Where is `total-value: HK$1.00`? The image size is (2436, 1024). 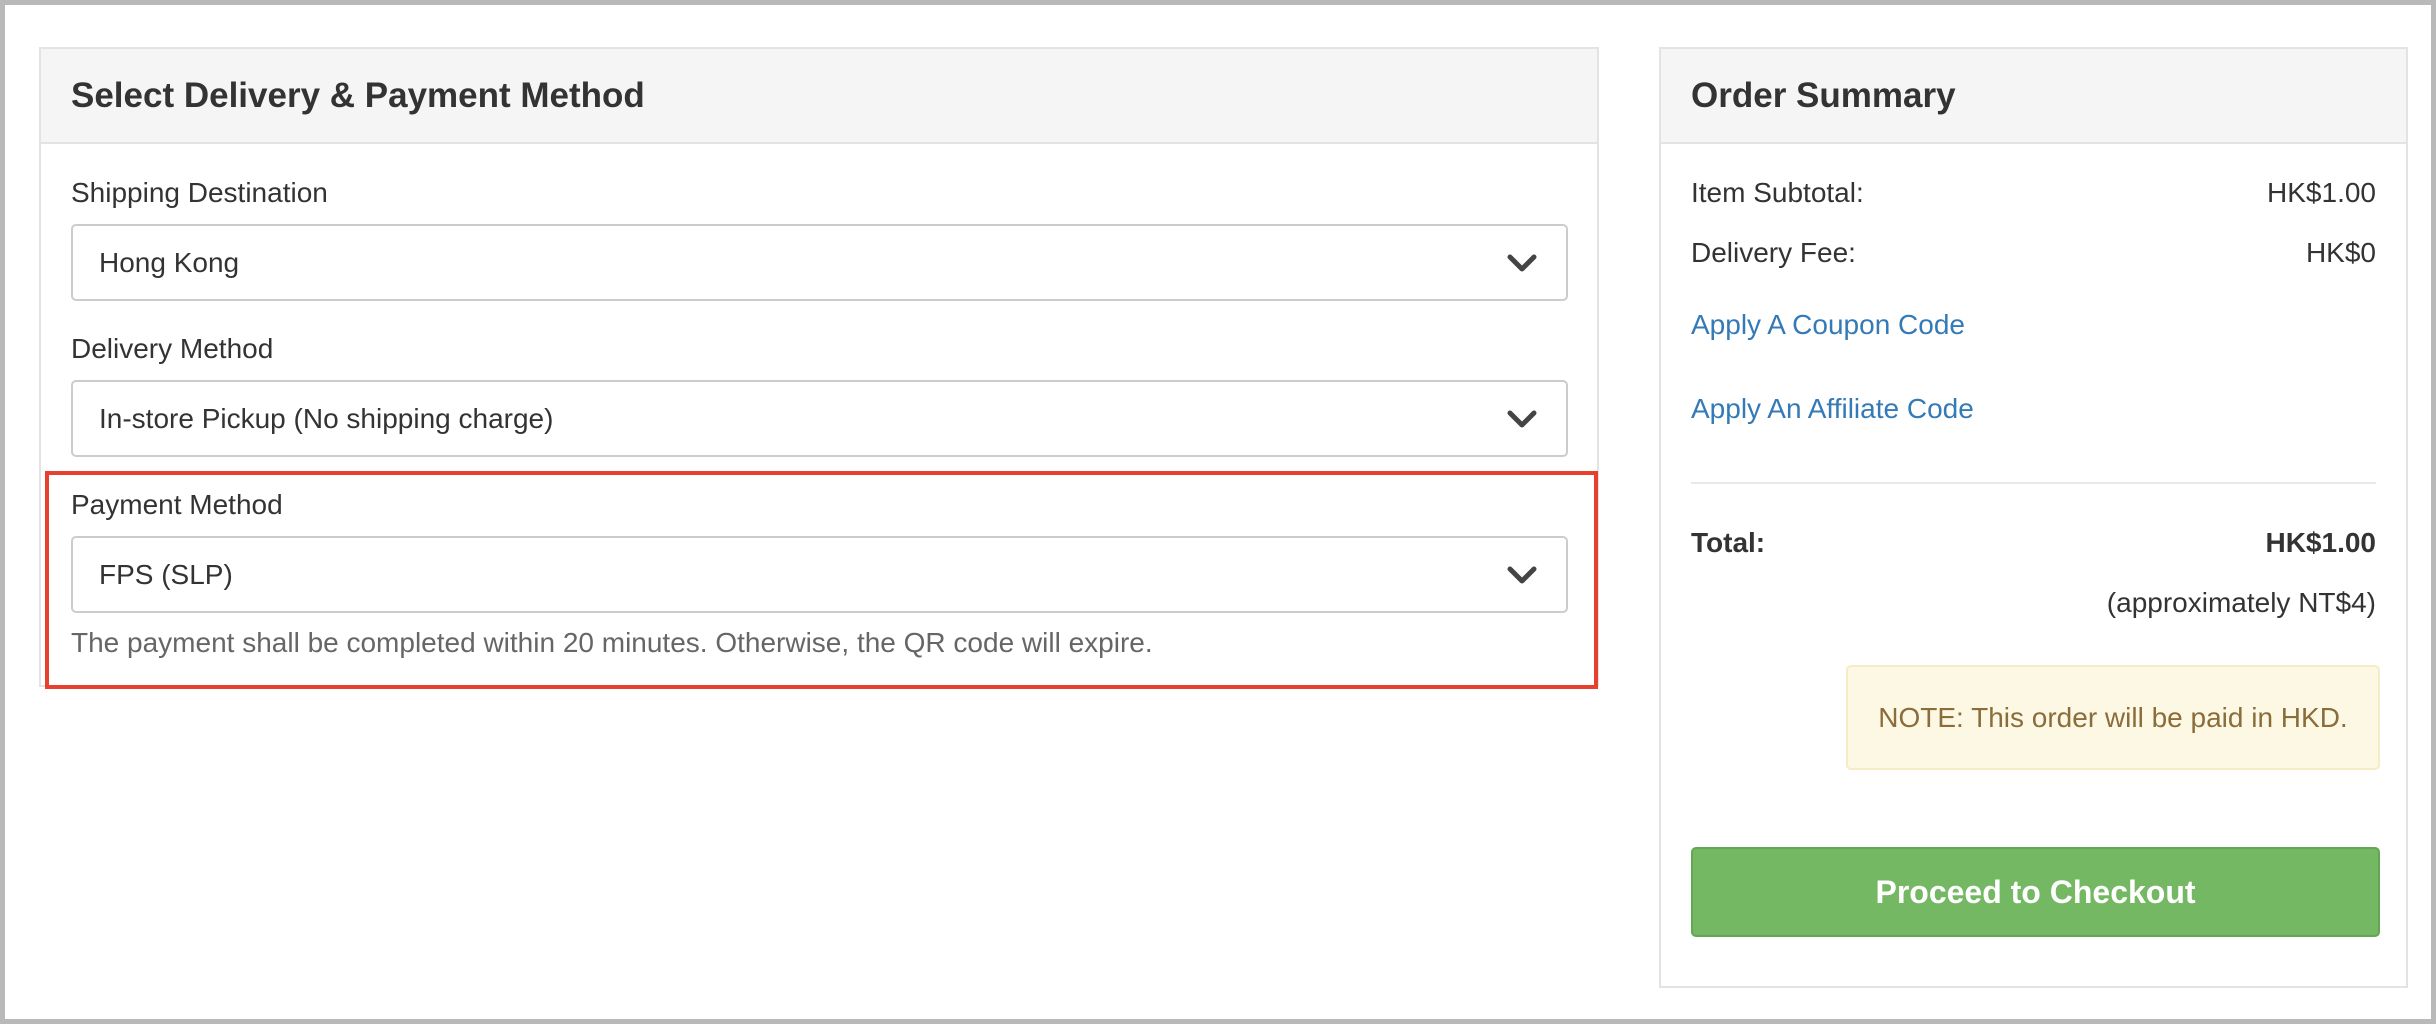 total-value: HK$1.00 is located at coordinates (2320, 542).